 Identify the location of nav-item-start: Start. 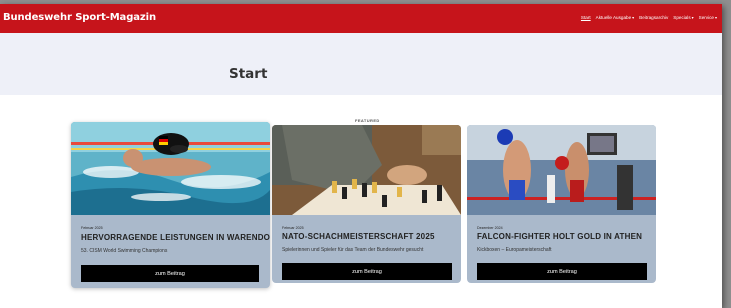
(586, 17).